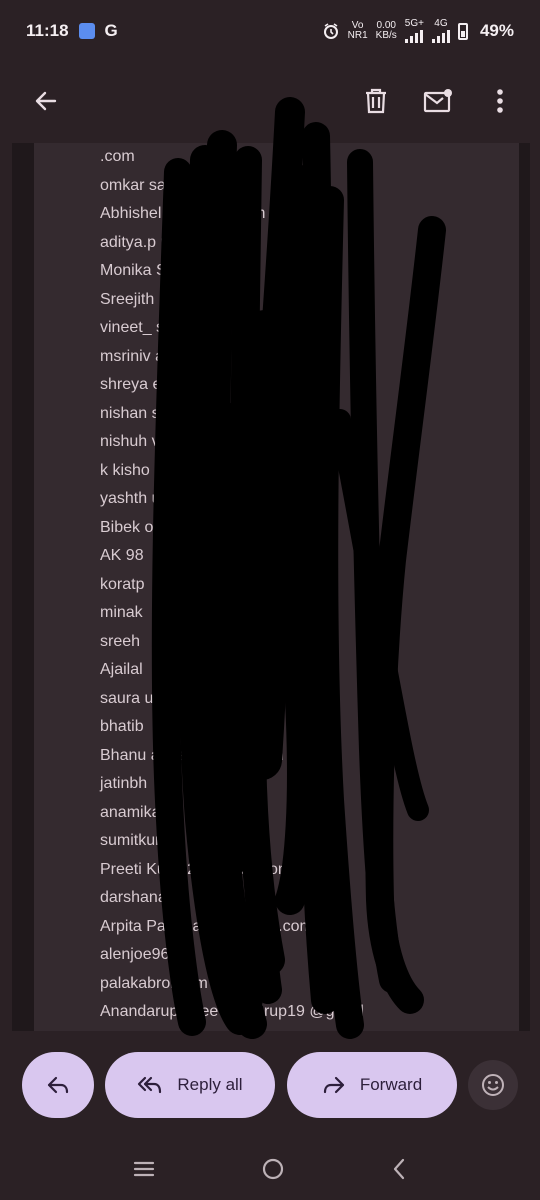  What do you see at coordinates (141, 356) in the screenshot?
I see `recipient-line: msriniv a19` at bounding box center [141, 356].